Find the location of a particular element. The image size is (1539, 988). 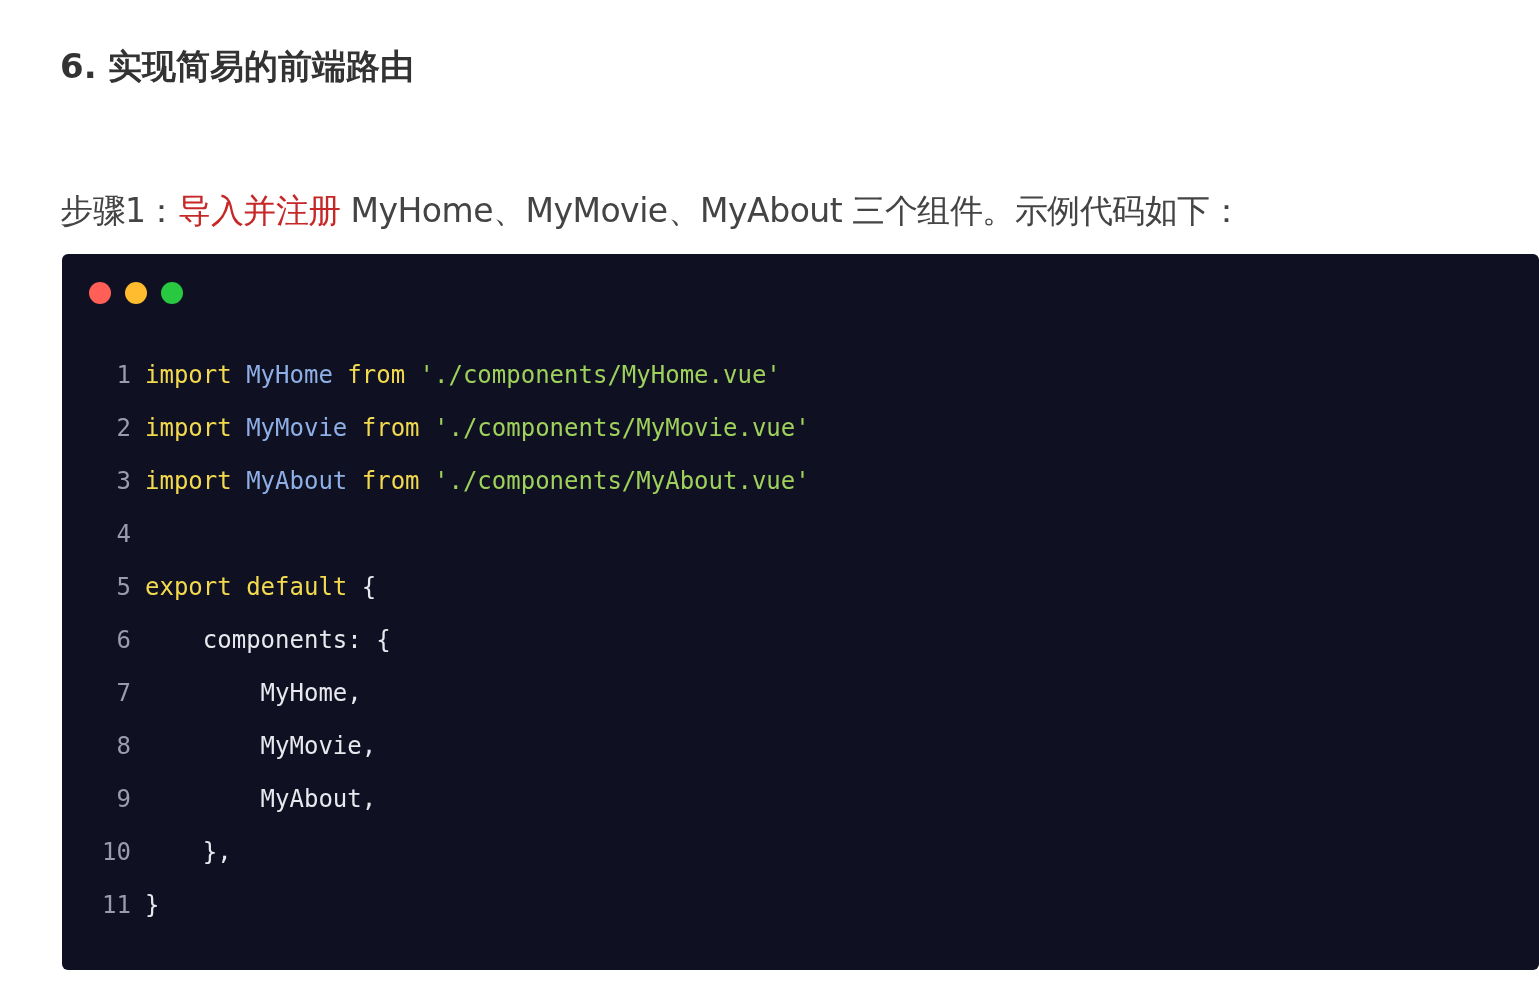

line-number: 2 is located at coordinates (123, 427).